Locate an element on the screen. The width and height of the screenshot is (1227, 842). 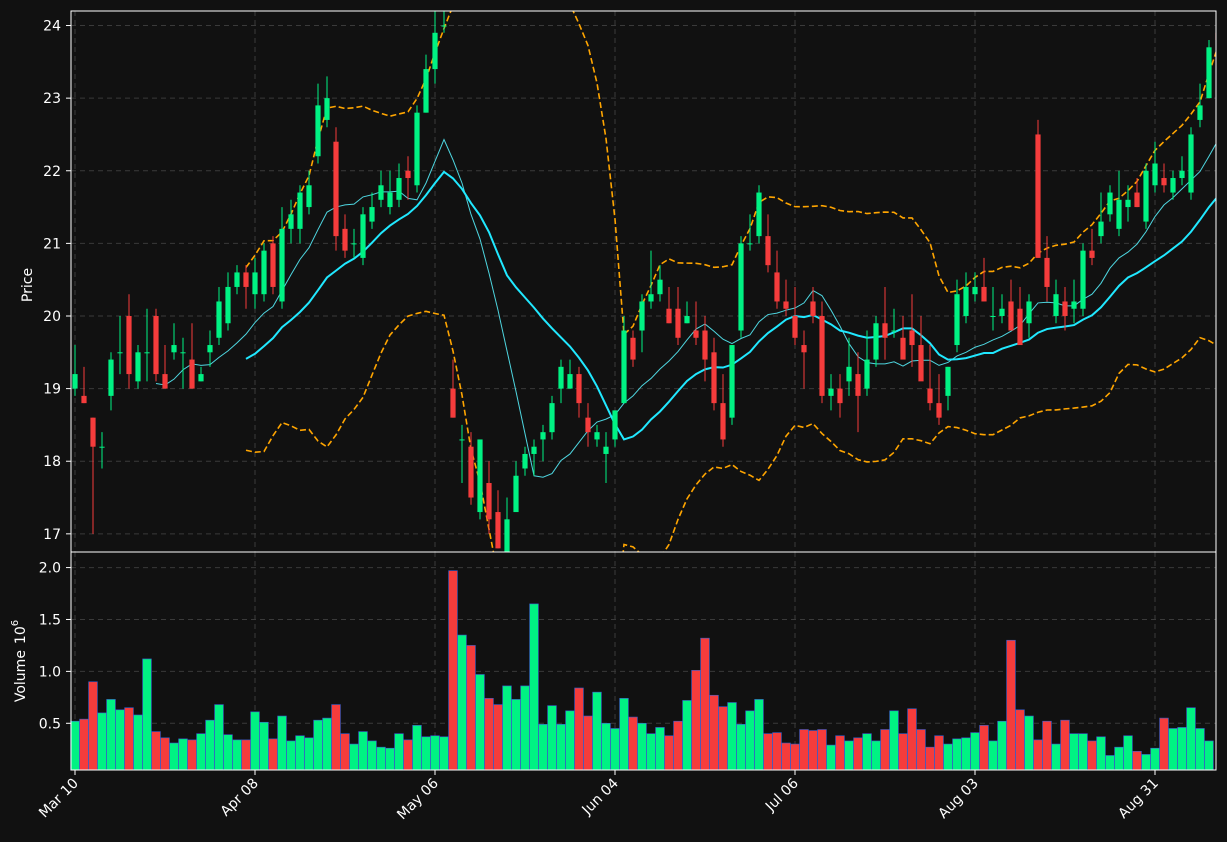
volume-ytick-label: 1.5 is located at coordinates (50, 620).